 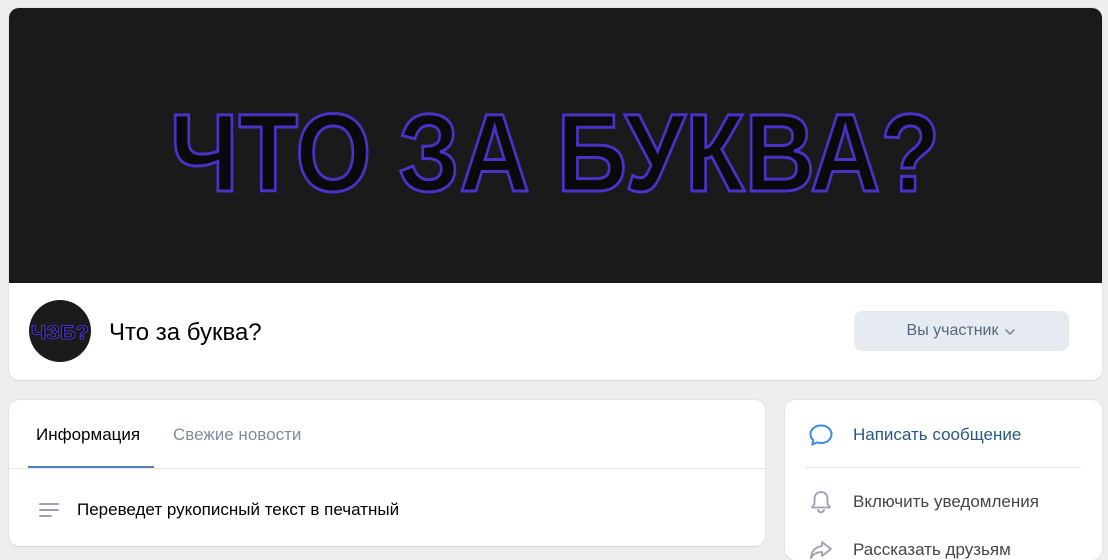 I want to click on membership-button: Вы участник, so click(x=961, y=331).